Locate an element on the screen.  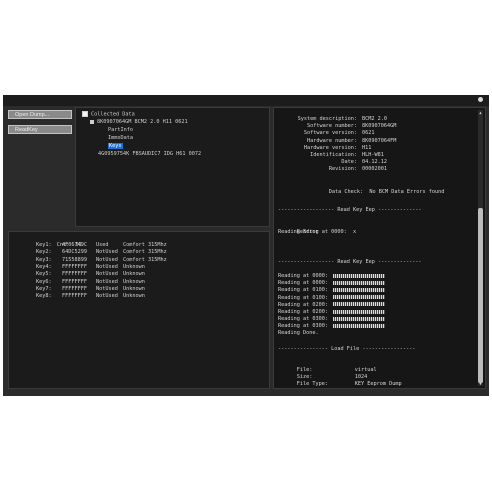
tree-item-immodata: ImmoData is located at coordinates (120, 138).